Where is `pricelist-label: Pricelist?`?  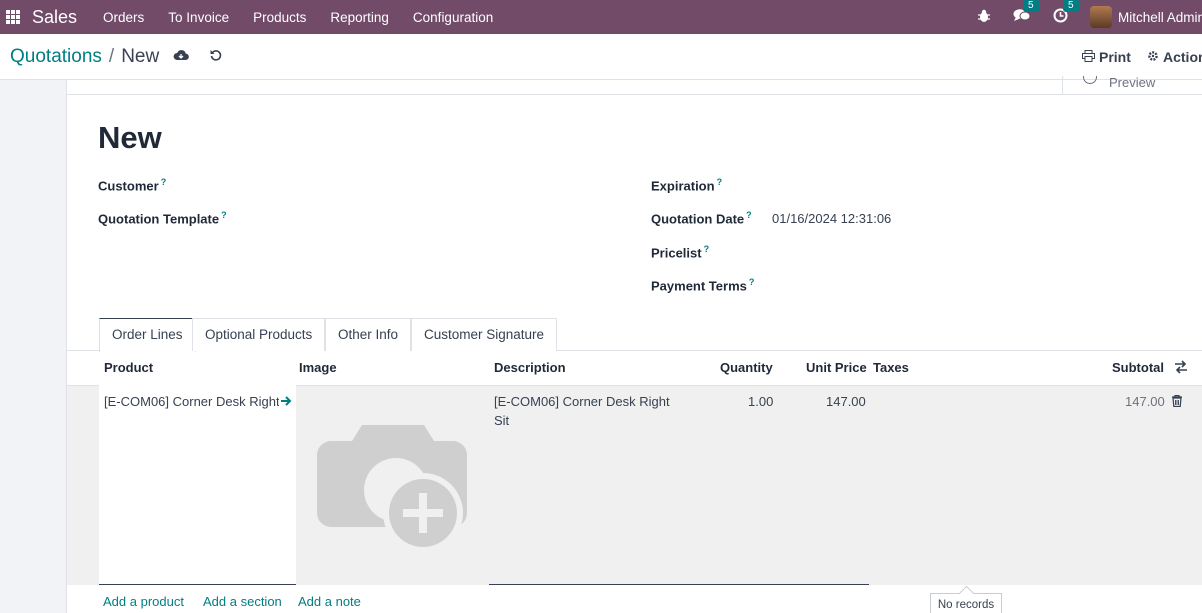 pricelist-label: Pricelist? is located at coordinates (680, 252).